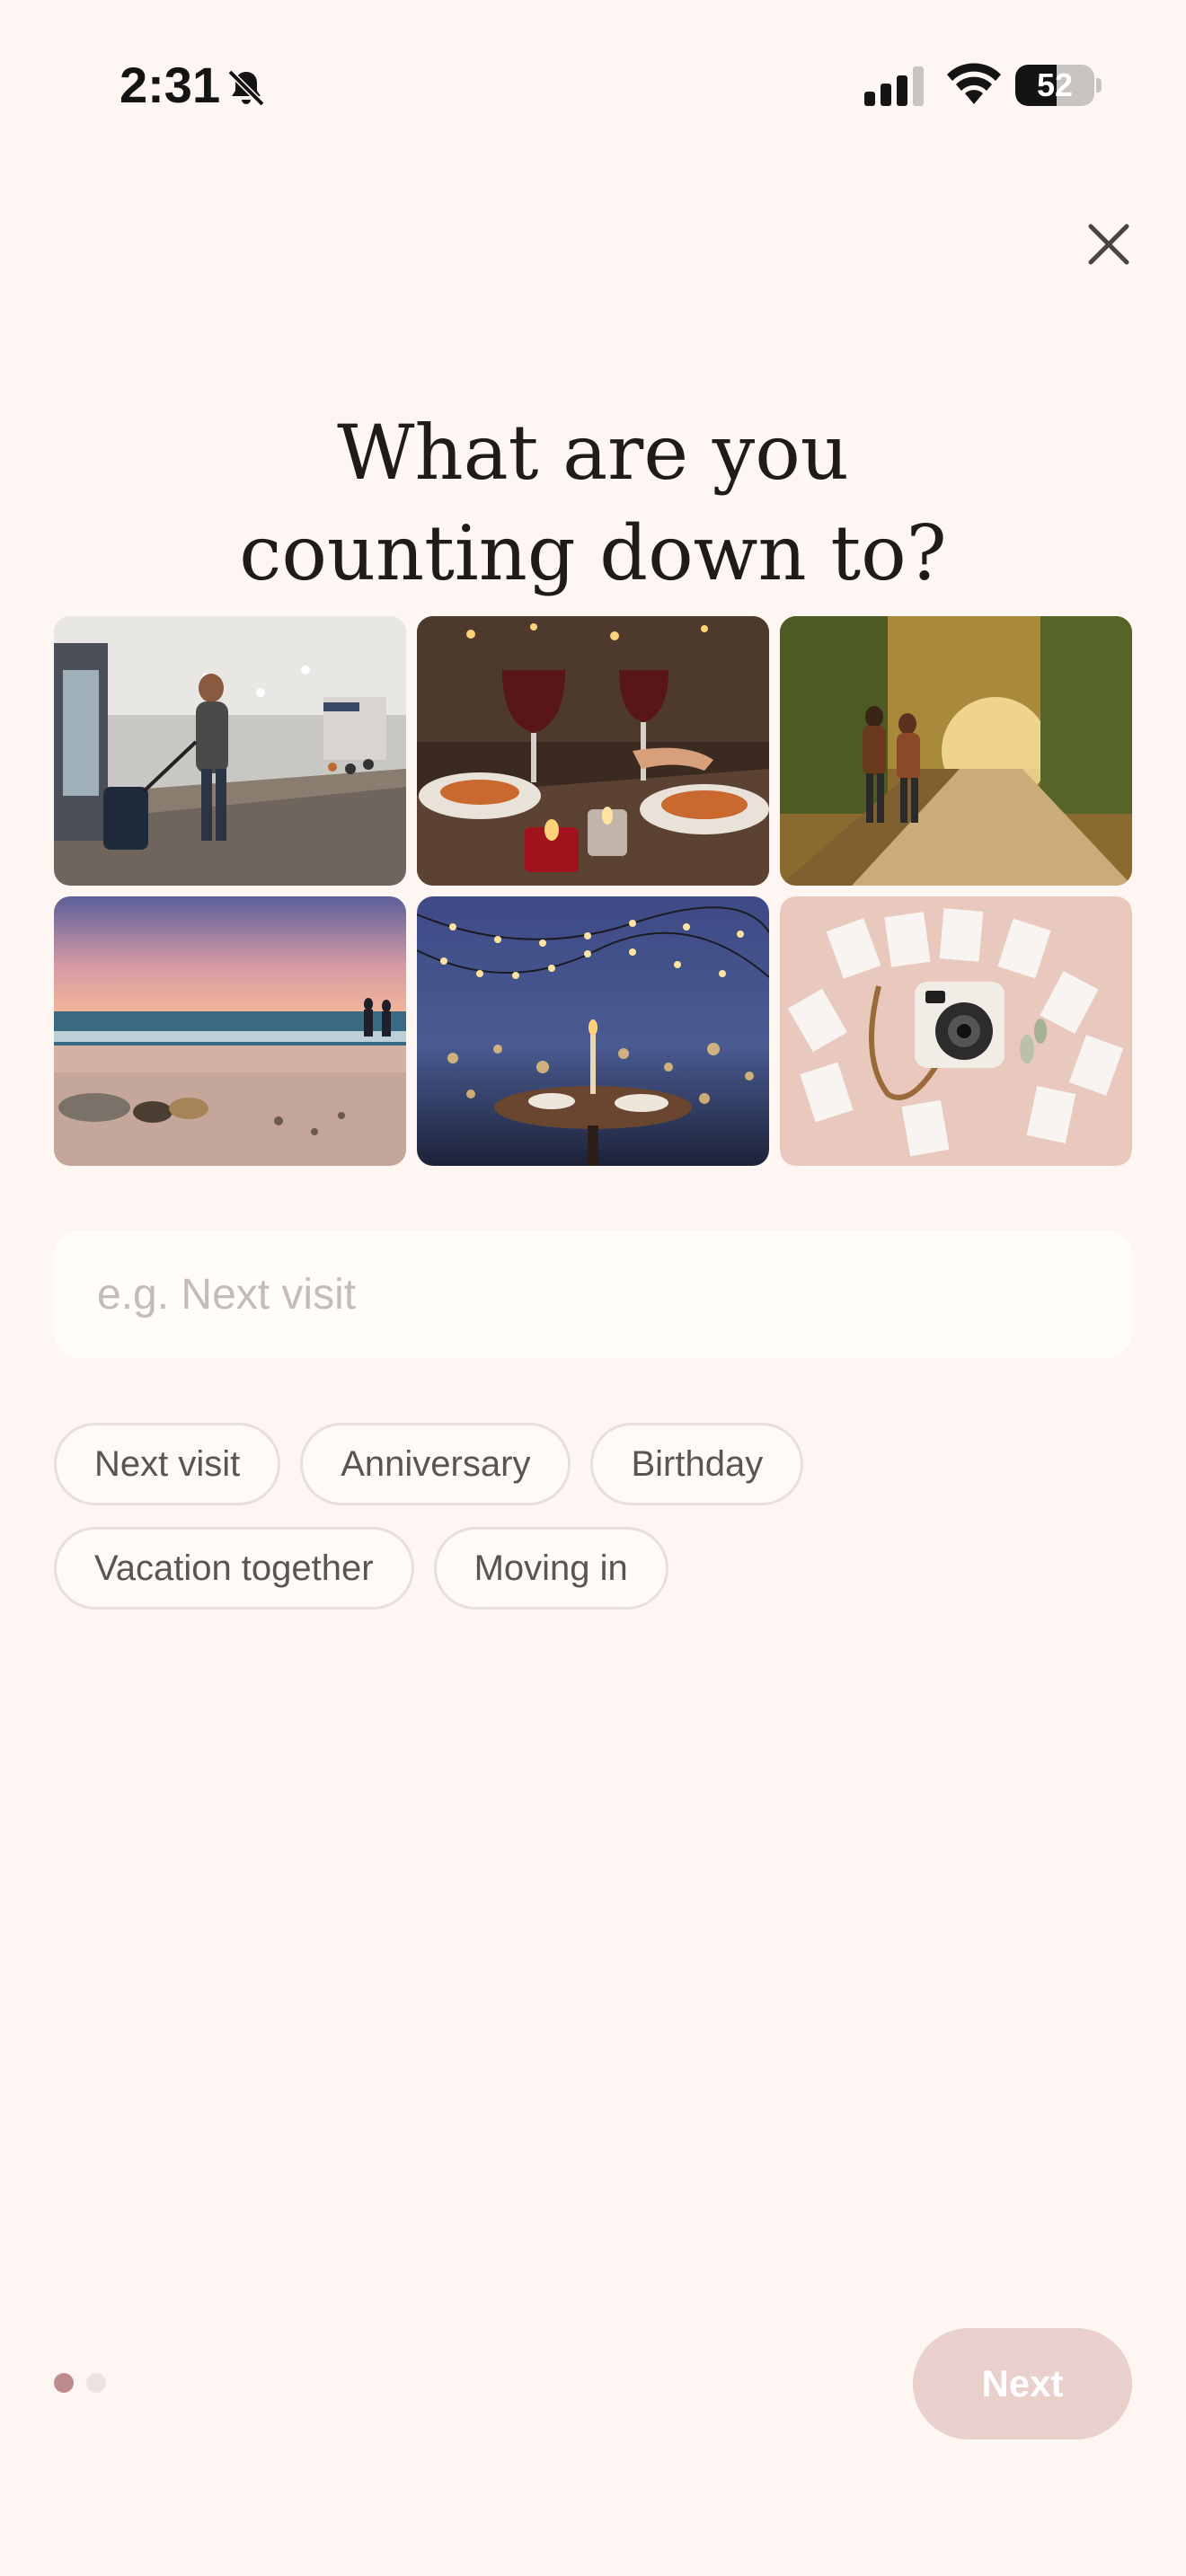  I want to click on next-button: Next, so click(1022, 2383).